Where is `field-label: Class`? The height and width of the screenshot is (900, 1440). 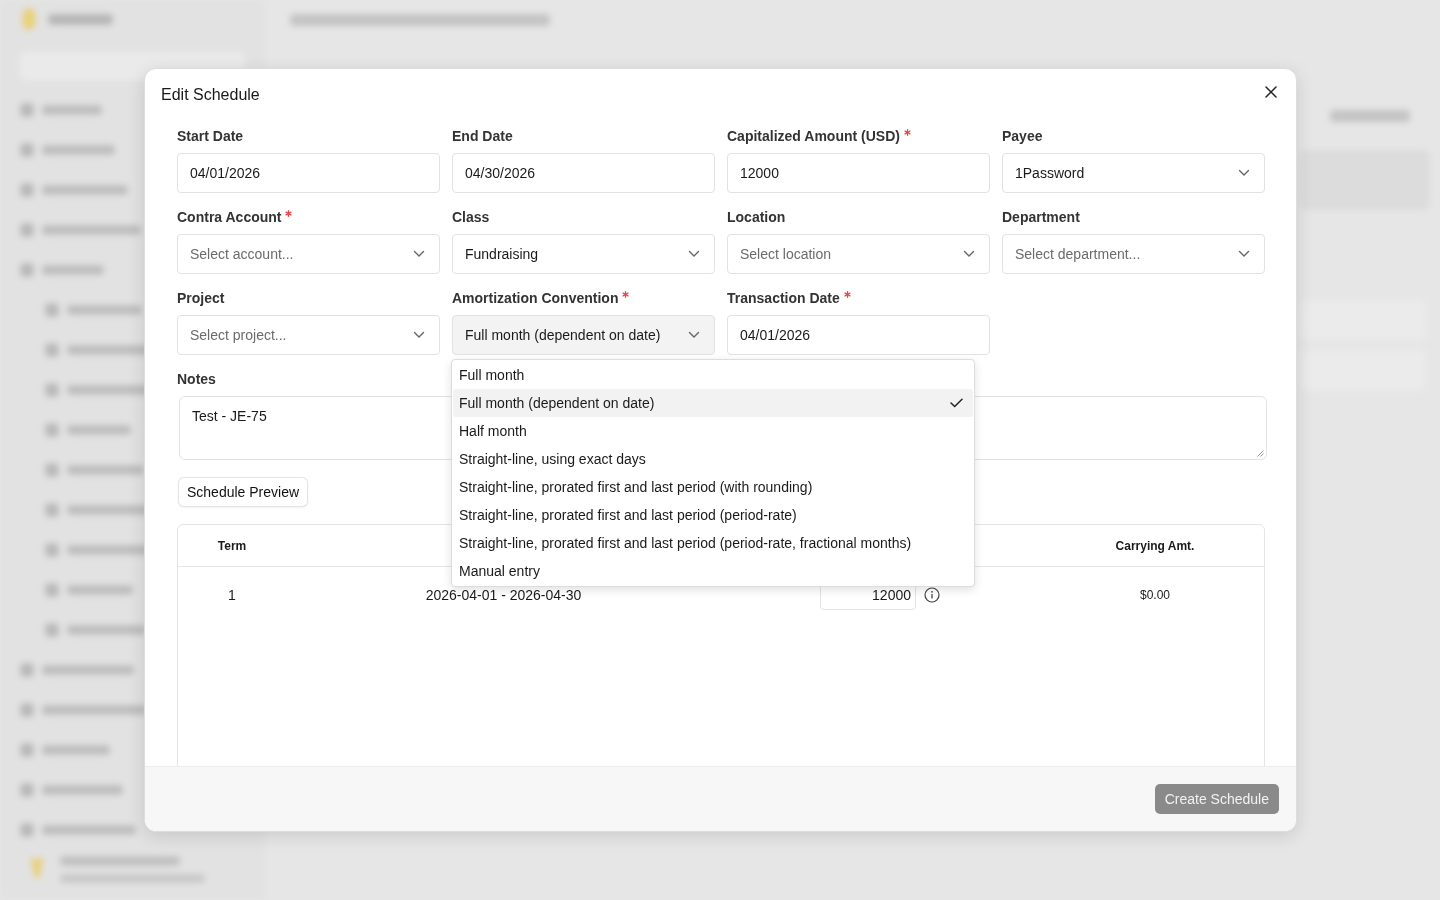
field-label: Class is located at coordinates (471, 216).